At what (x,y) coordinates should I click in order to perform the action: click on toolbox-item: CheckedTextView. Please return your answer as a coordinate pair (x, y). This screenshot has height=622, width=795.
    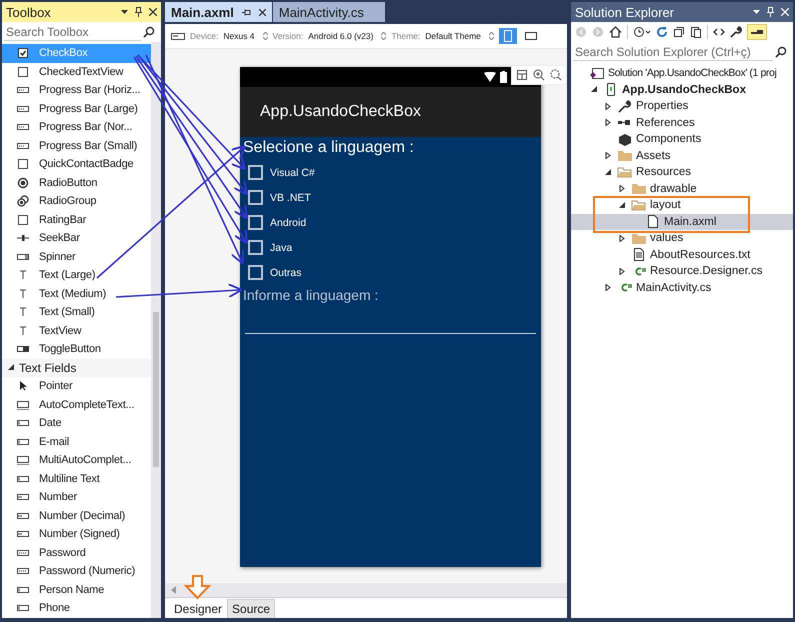
    Looking at the image, I should click on (76, 71).